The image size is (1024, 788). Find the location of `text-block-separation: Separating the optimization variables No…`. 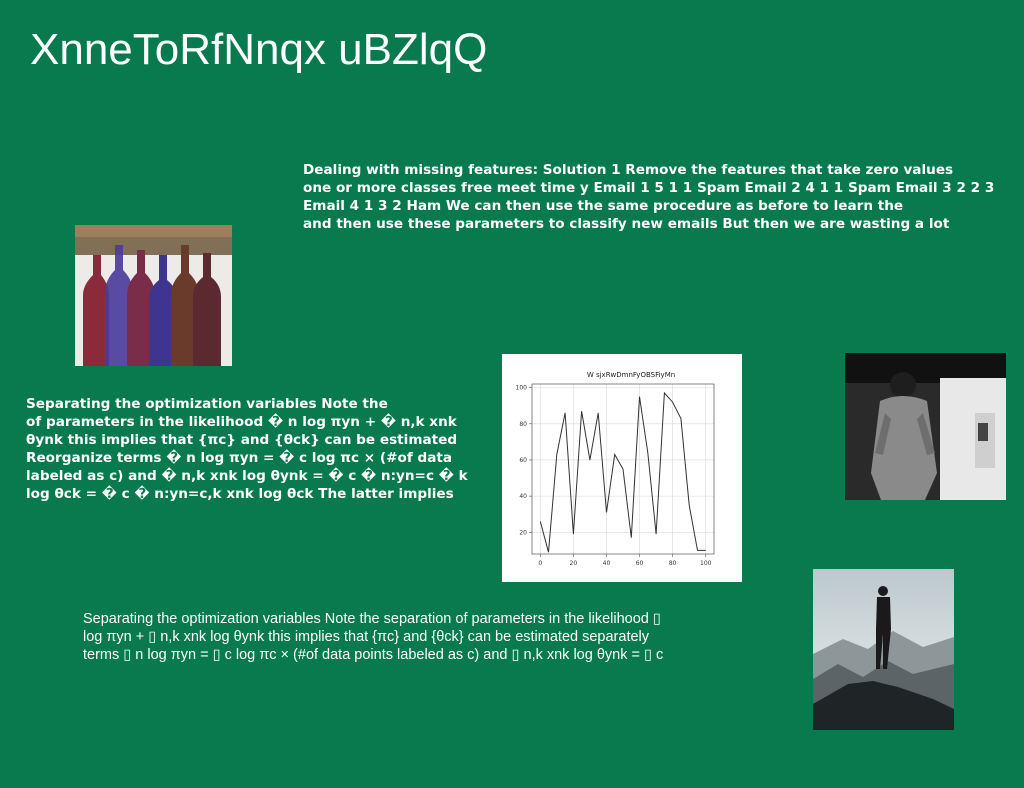

text-block-separation: Separating the optimization variables No… is located at coordinates (373, 637).